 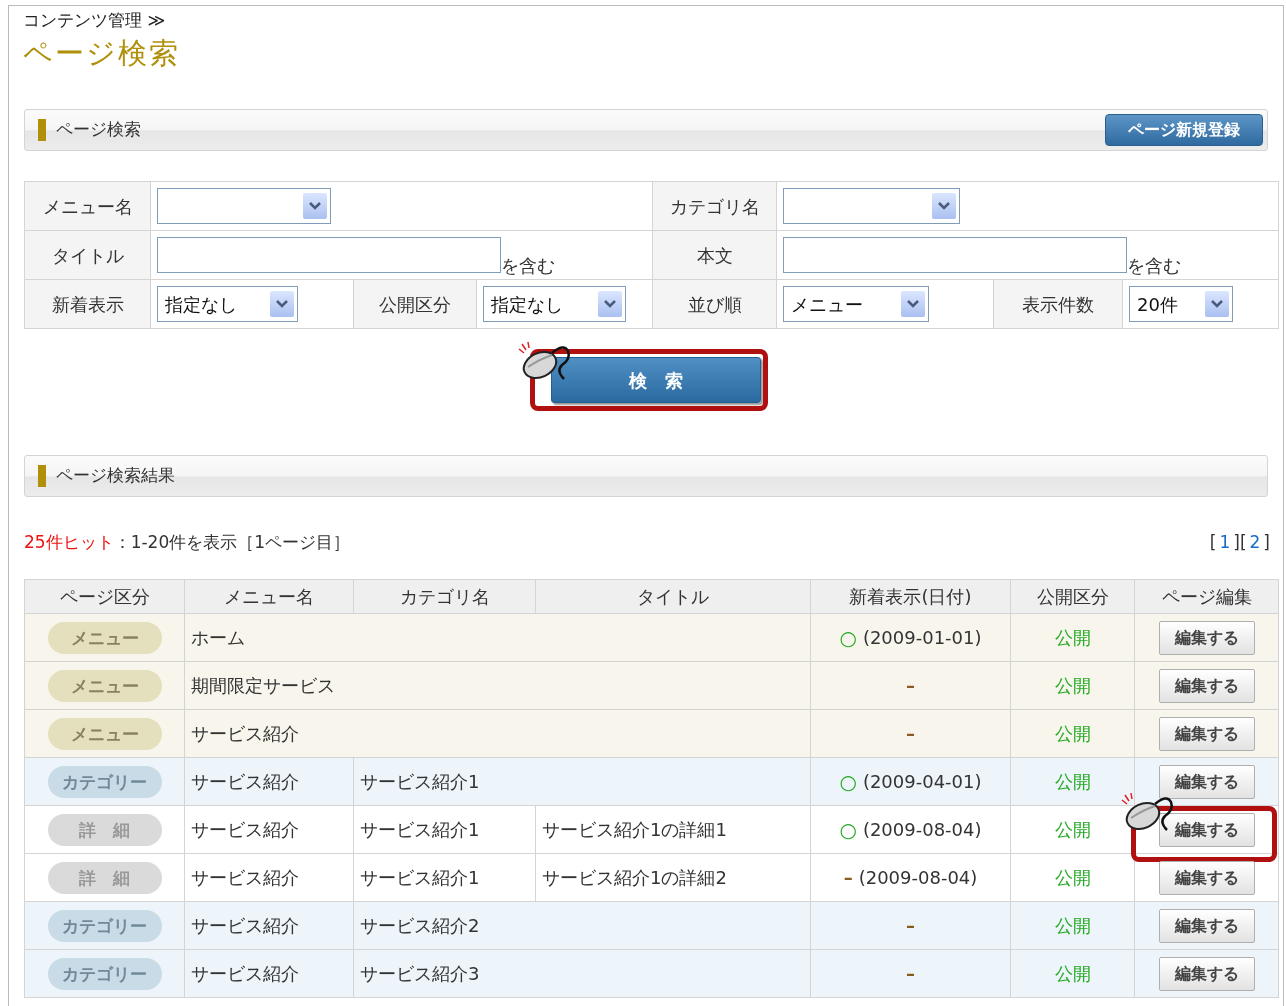 I want to click on column-header: ページ区分, so click(x=104, y=596).